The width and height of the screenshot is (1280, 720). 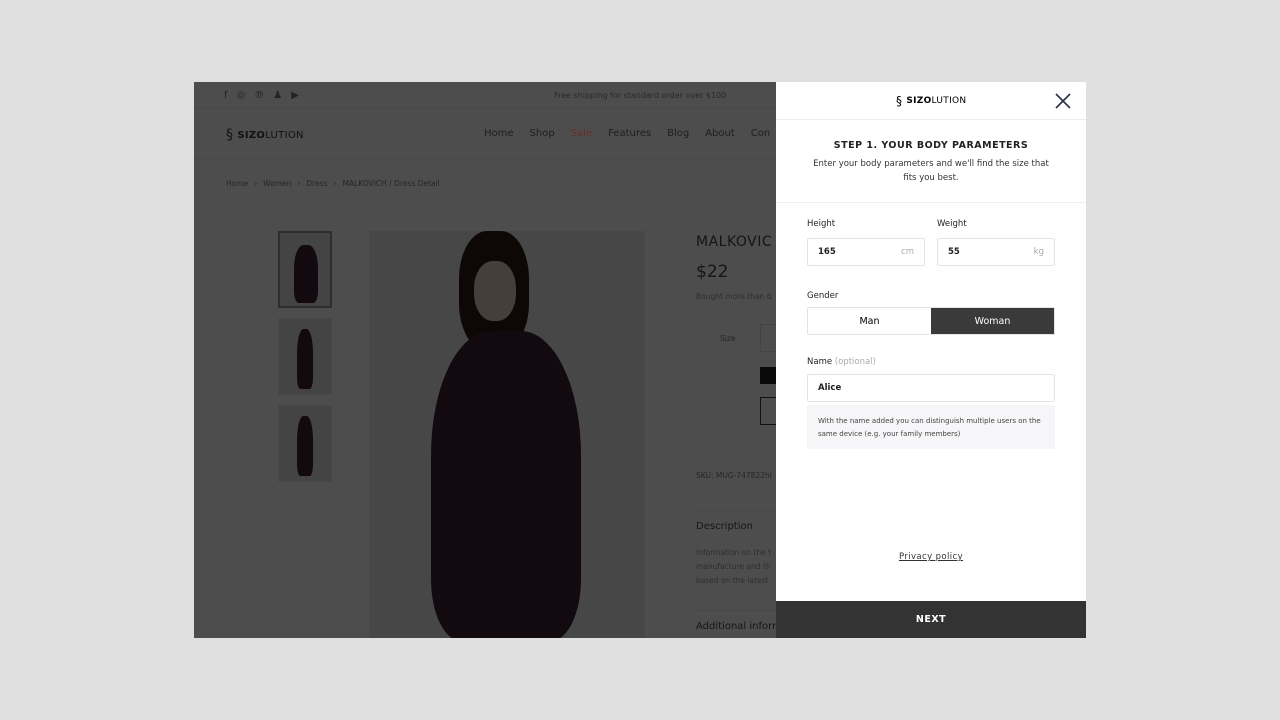 I want to click on breadcrumb-home: Home, so click(x=237, y=183).